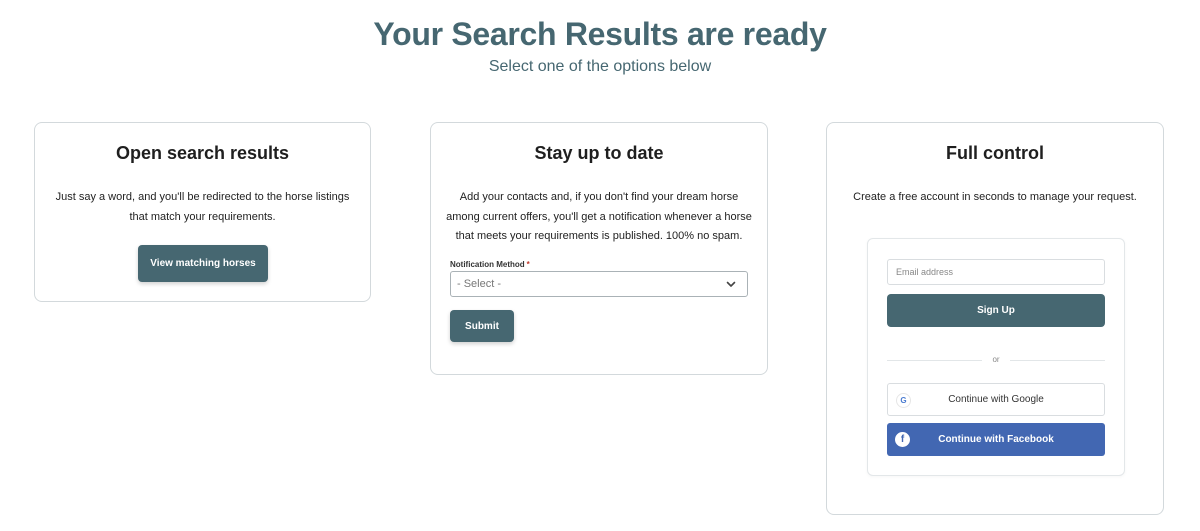  I want to click on facebook-icon: f, so click(902, 439).